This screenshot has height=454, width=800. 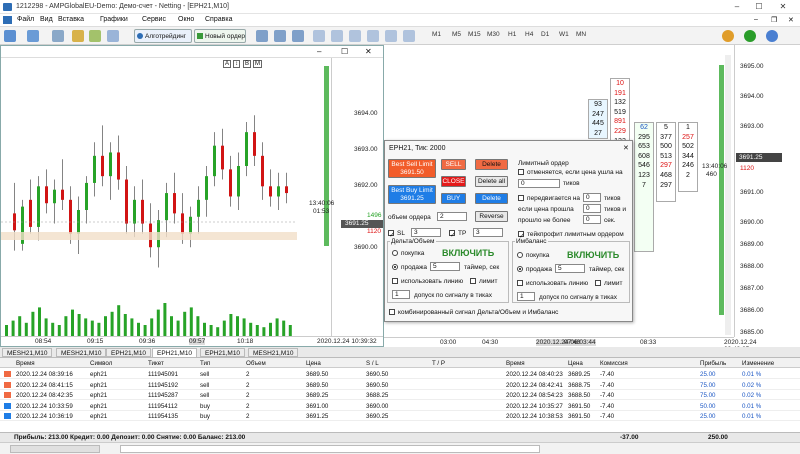 What do you see at coordinates (521, 235) in the screenshot?
I see `takeprofit-checkbox: ✓` at bounding box center [521, 235].